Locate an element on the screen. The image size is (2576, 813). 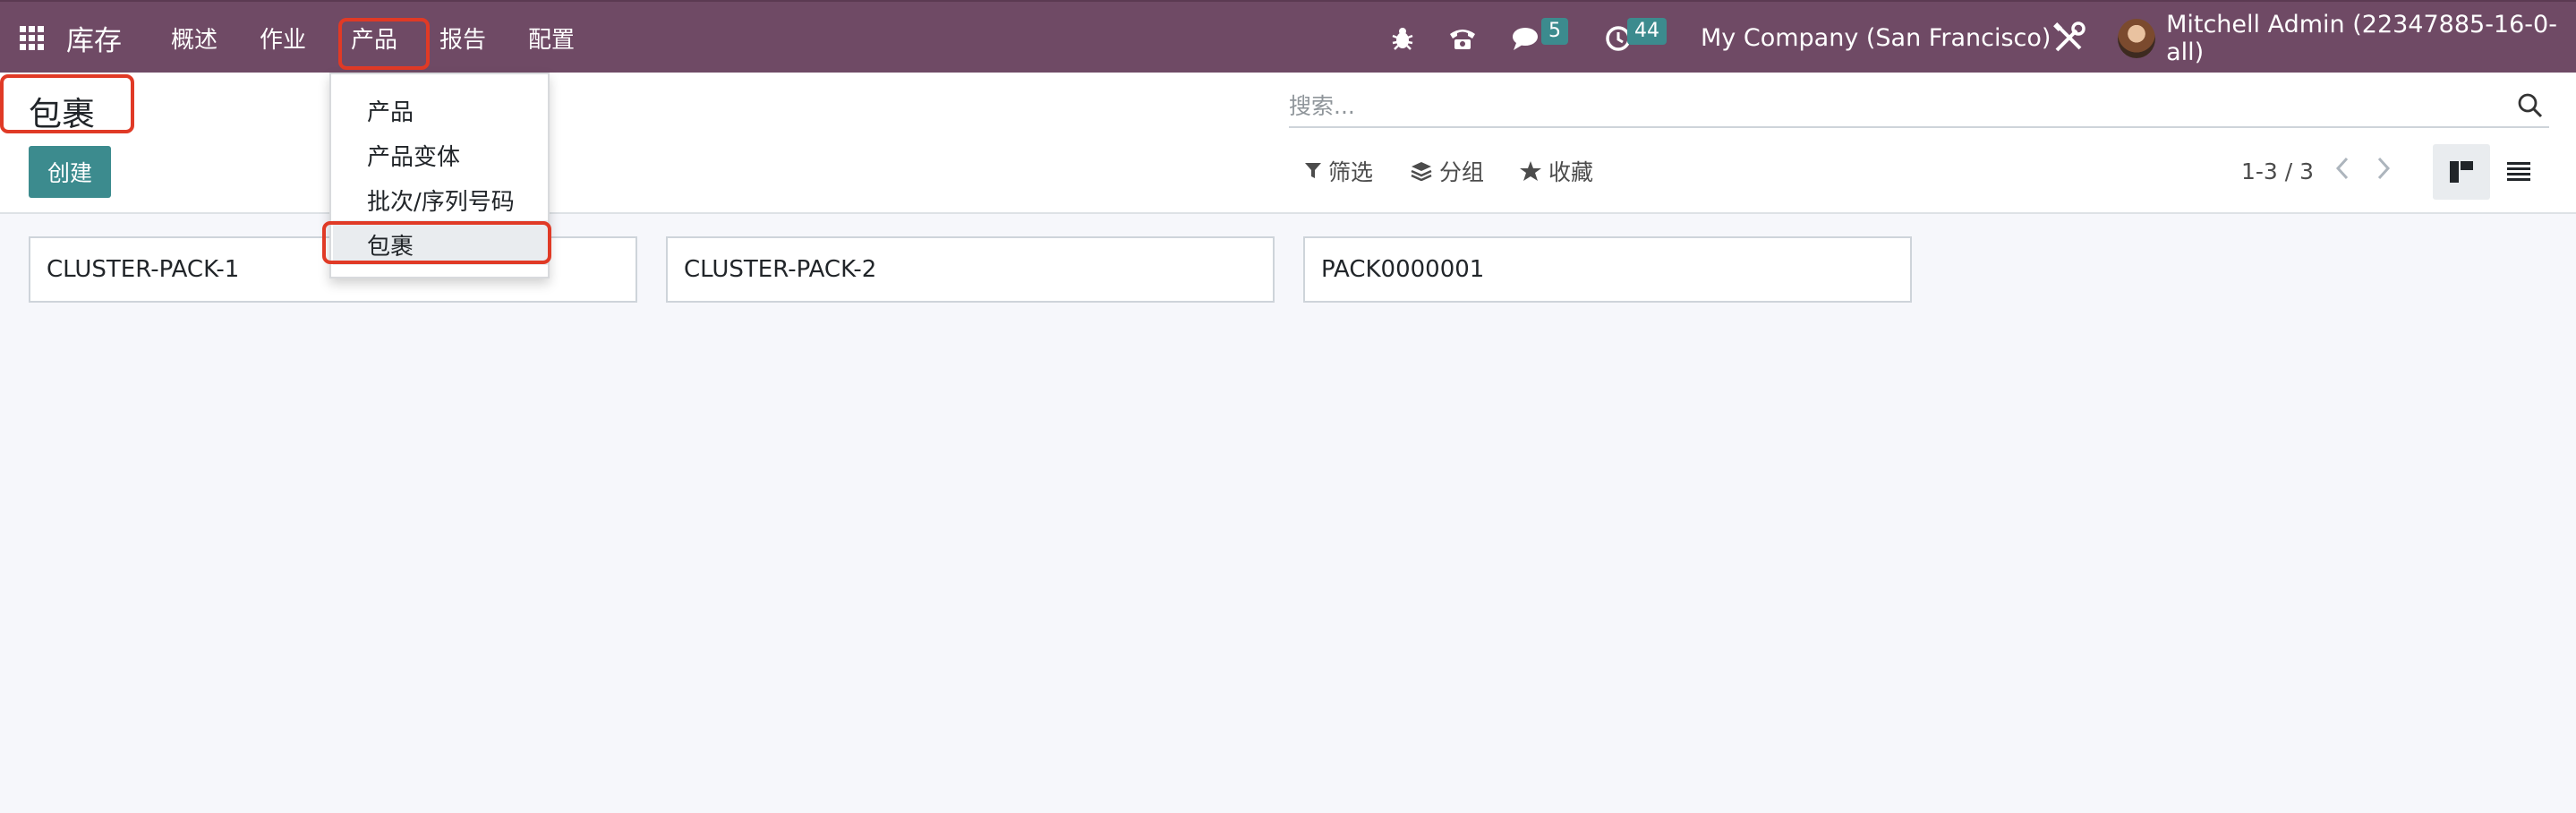
kanban-view-icon is located at coordinates (2461, 172).